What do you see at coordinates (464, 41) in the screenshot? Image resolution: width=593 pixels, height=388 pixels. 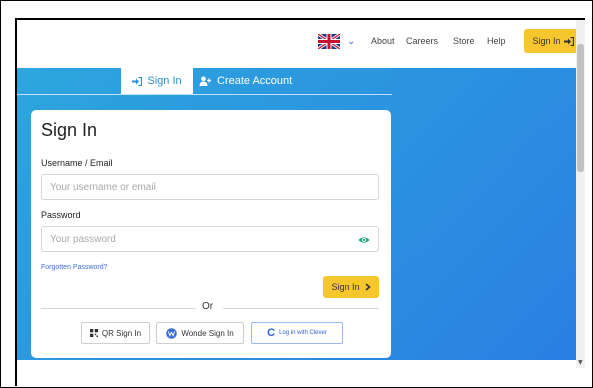 I see `nav-link-store: Store` at bounding box center [464, 41].